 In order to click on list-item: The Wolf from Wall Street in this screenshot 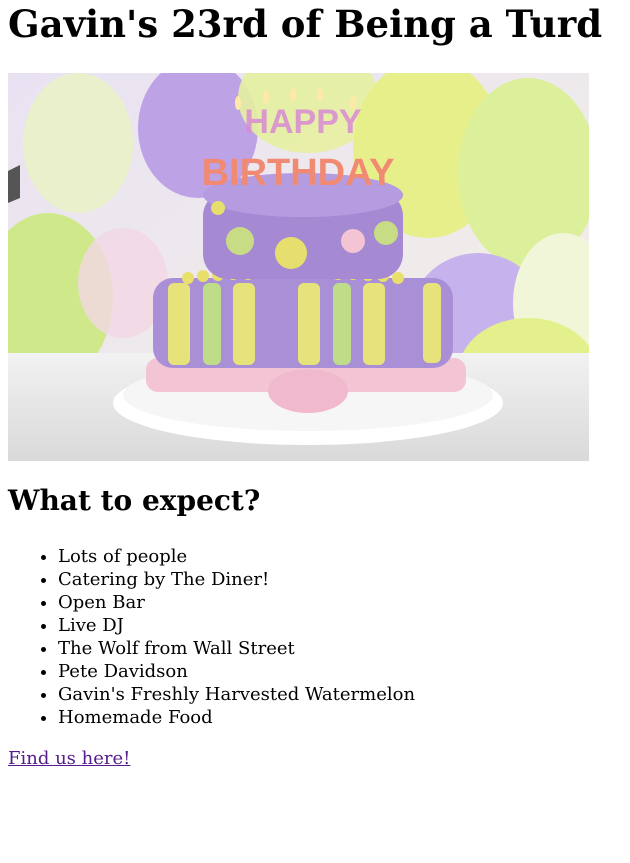, I will do `click(236, 648)`.